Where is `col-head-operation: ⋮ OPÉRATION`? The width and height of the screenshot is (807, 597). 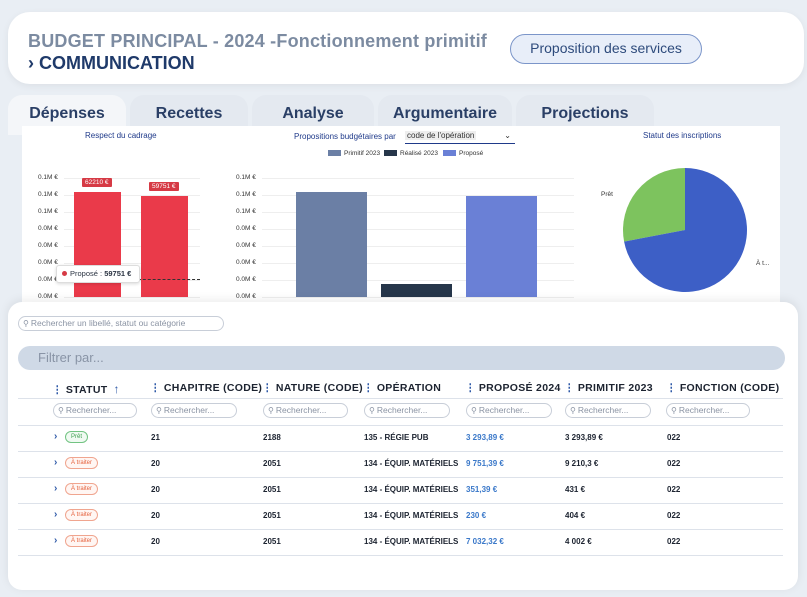
col-head-operation: ⋮ OPÉRATION is located at coordinates (402, 388).